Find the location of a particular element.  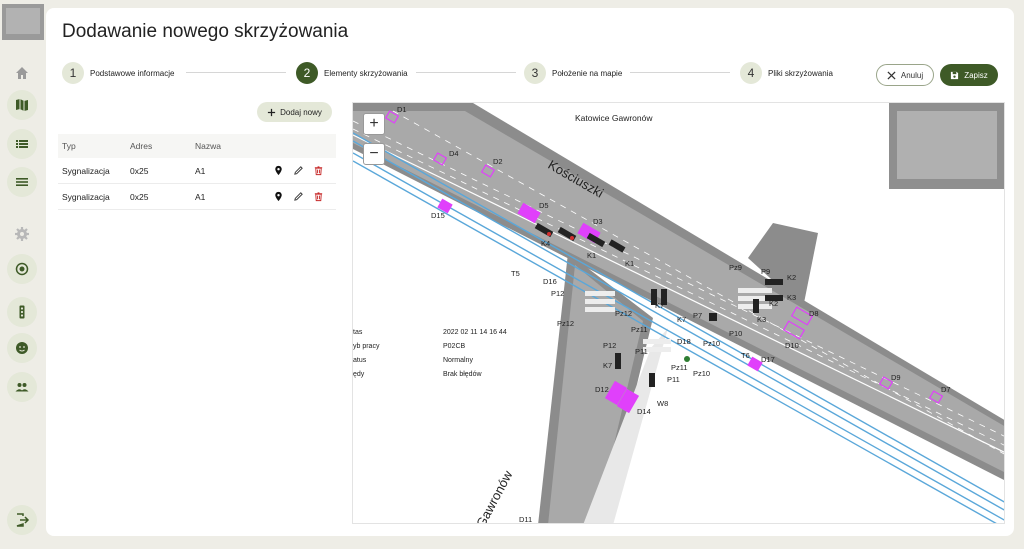

map-element-label: D3 is located at coordinates (598, 221).